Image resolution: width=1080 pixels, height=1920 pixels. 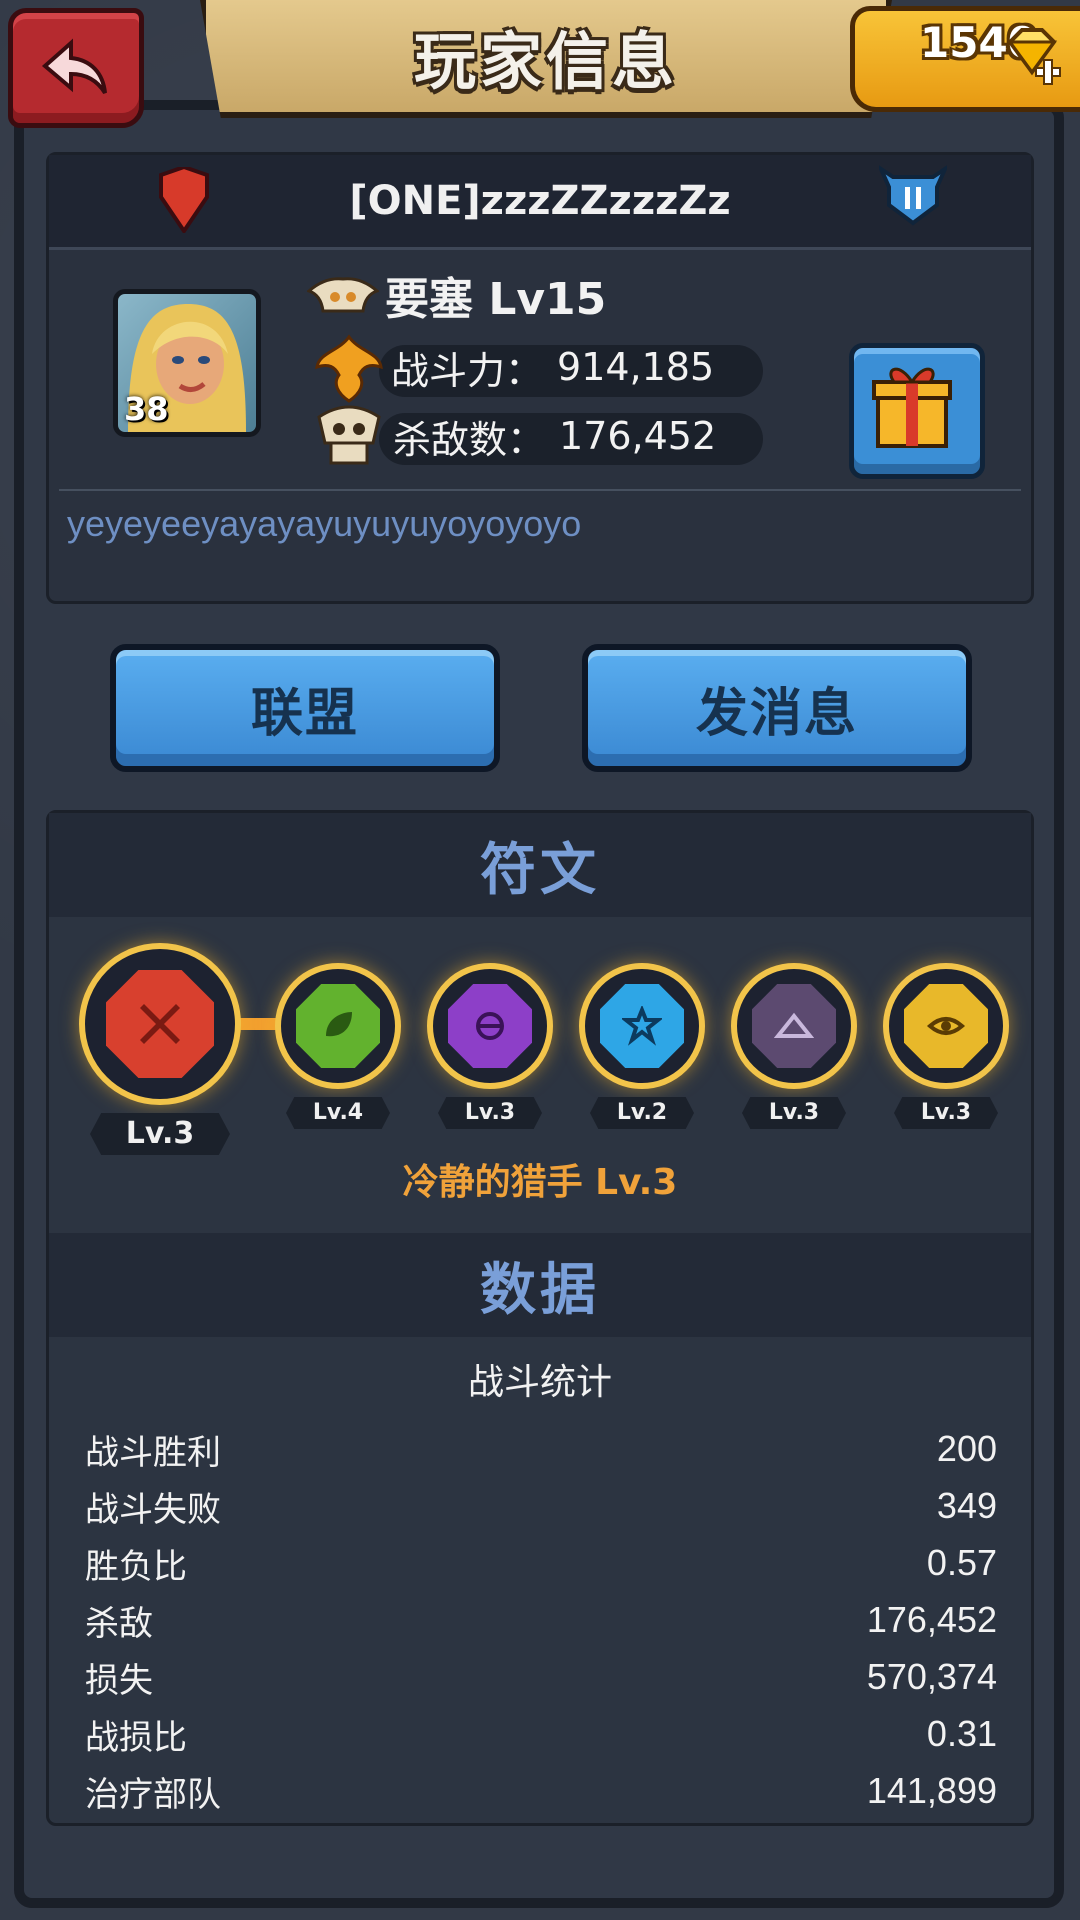 I want to click on yellow-eye-rune-icon, so click(x=946, y=1026).